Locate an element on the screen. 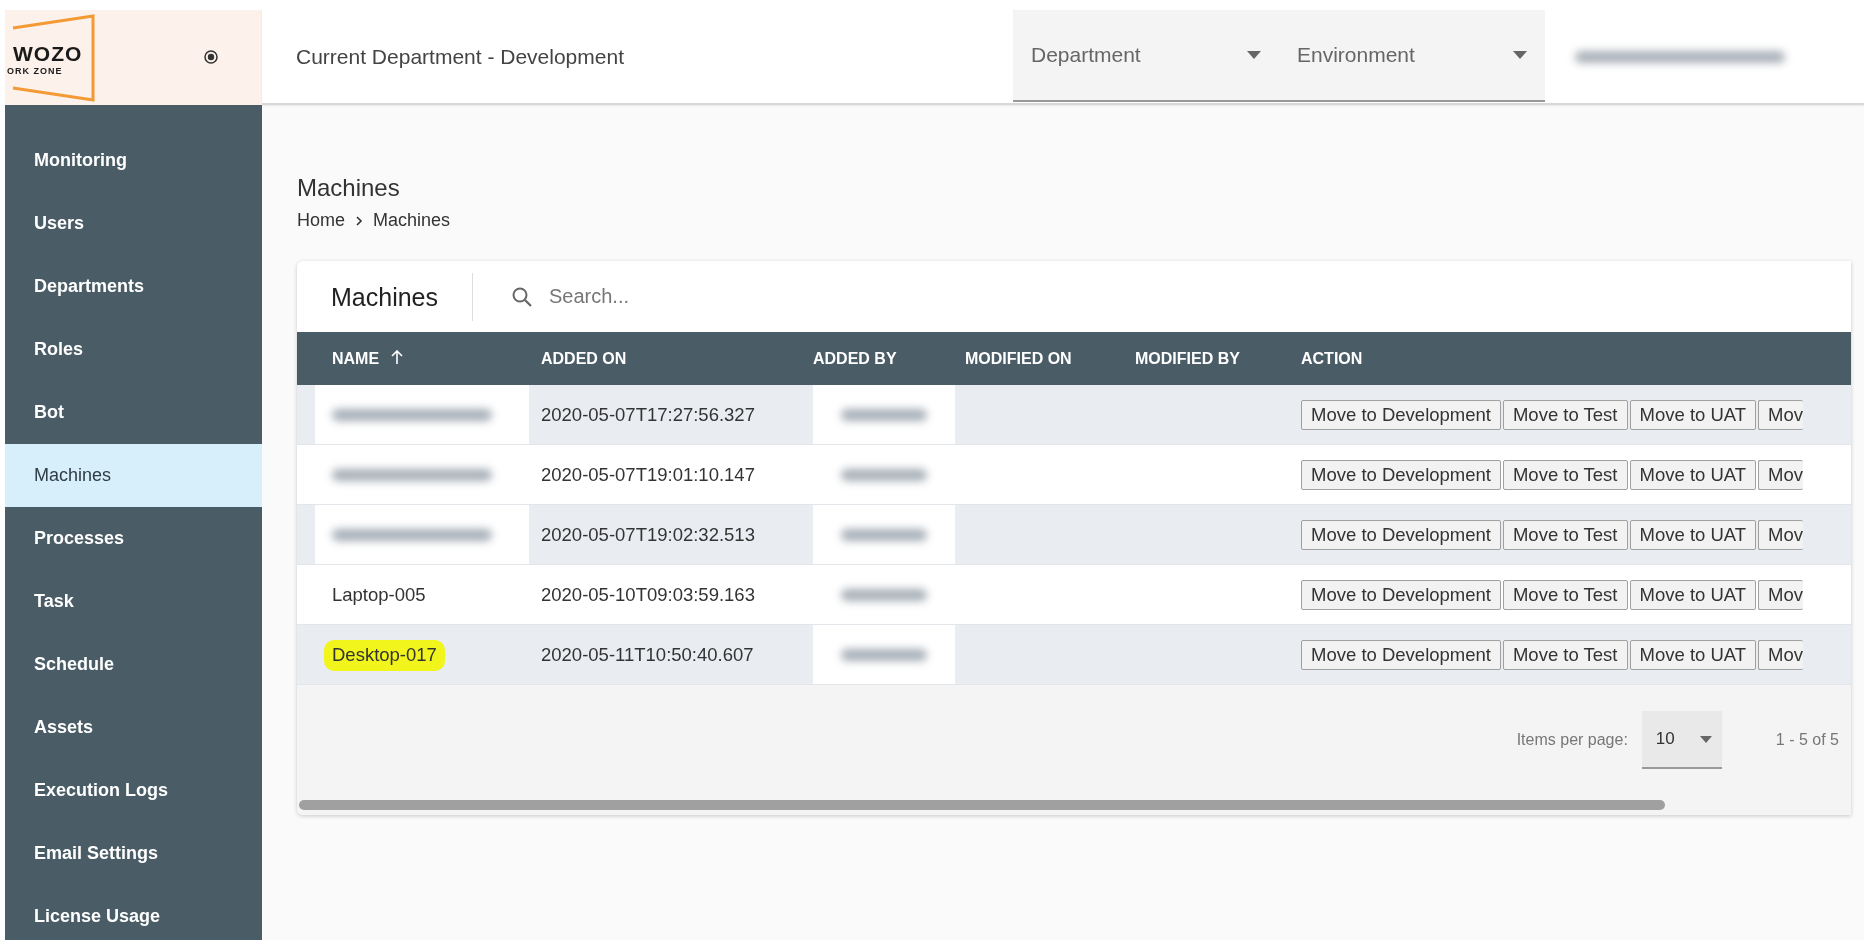 Image resolution: width=1864 pixels, height=940 pixels. dropdown: Environment is located at coordinates (1412, 55).